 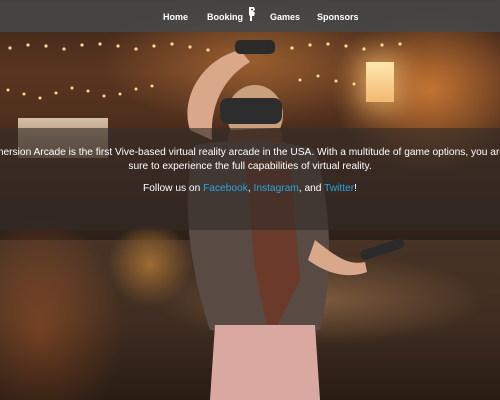 What do you see at coordinates (285, 16) in the screenshot?
I see `nav-games-link: Games` at bounding box center [285, 16].